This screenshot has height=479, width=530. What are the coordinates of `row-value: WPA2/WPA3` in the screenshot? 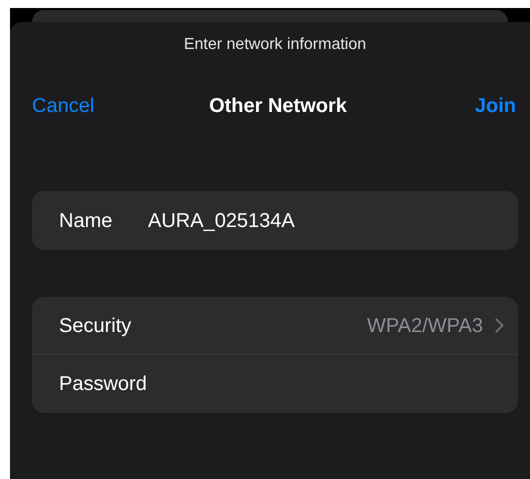 It's located at (425, 326).